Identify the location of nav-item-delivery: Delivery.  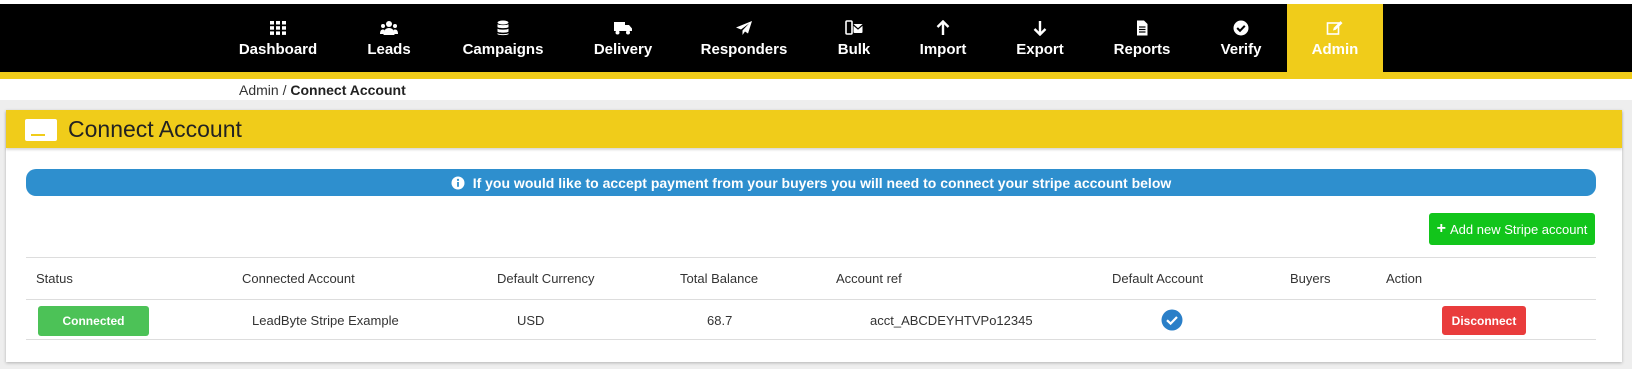
(623, 38).